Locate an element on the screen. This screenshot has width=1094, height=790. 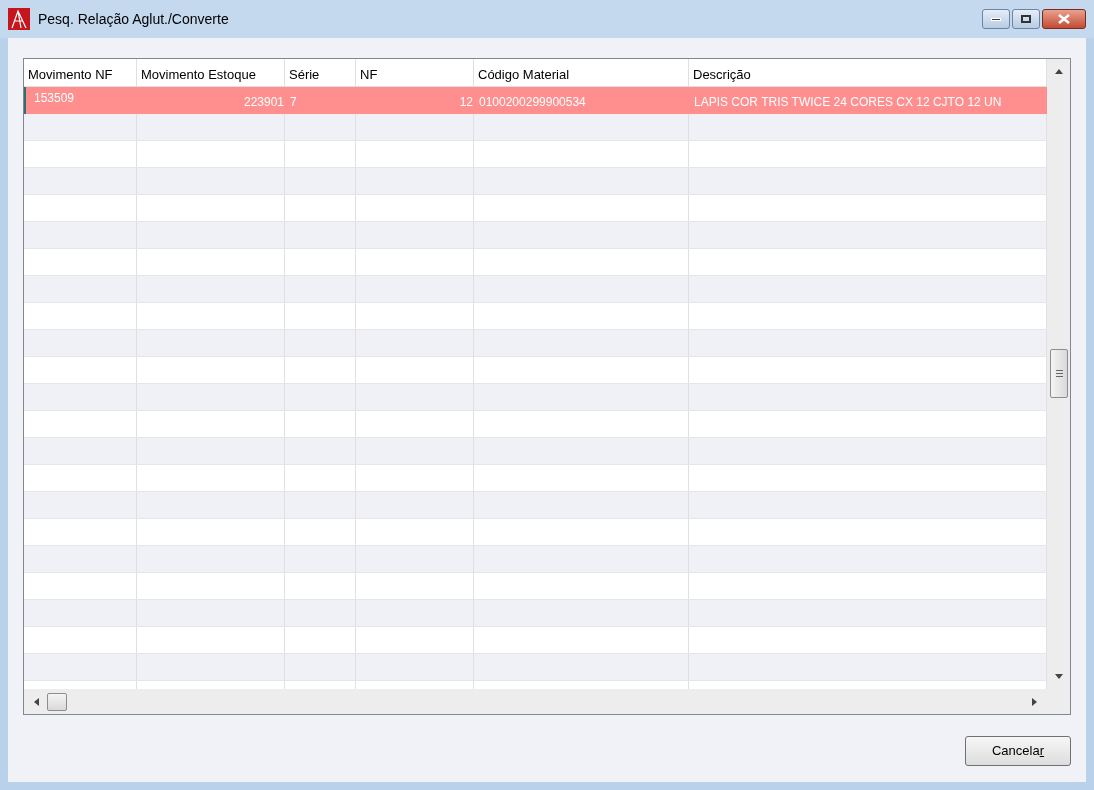
close-button is located at coordinates (1064, 19).